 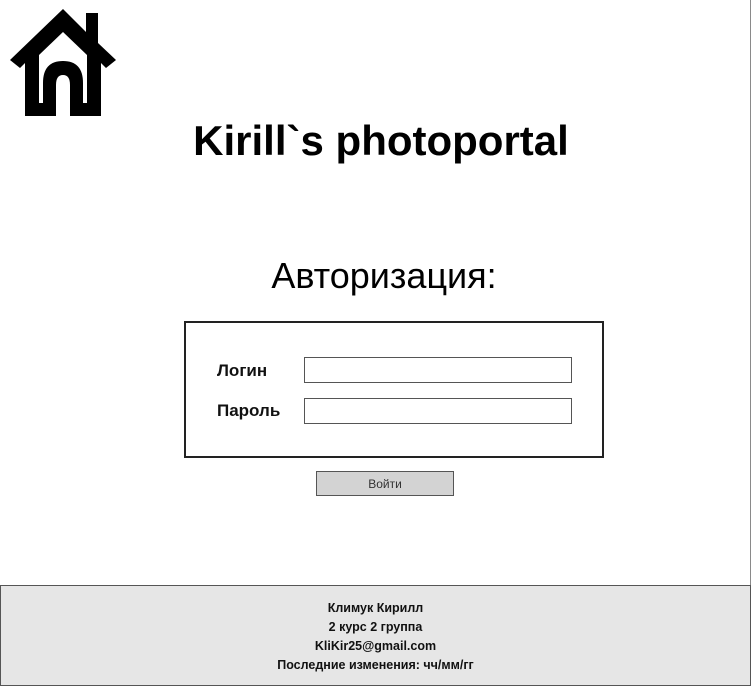 What do you see at coordinates (394, 389) in the screenshot?
I see `login-form: Логин Пароль` at bounding box center [394, 389].